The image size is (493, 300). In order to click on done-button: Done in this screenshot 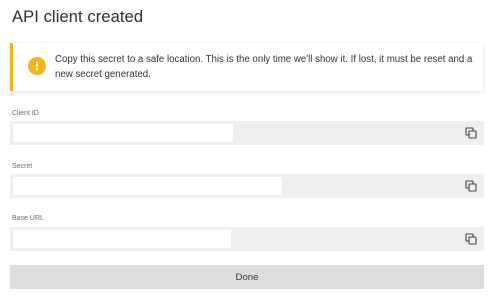, I will do `click(247, 277)`.